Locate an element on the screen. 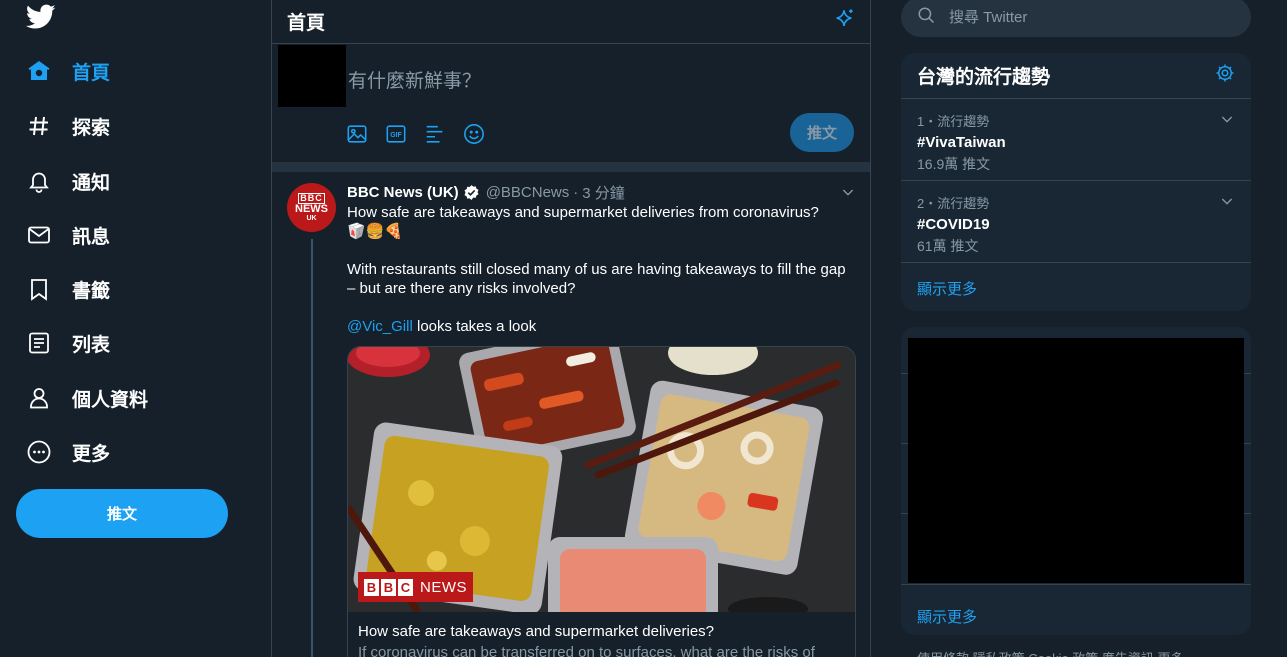 The image size is (1287, 657). trend-tag: #VivaTaiwan is located at coordinates (961, 142).